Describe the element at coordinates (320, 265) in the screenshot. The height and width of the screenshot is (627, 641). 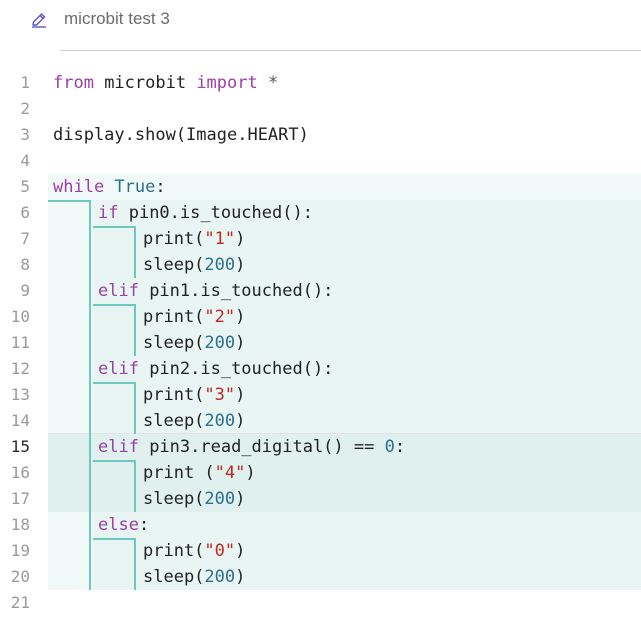
I see `code-line: 8 sleep(200)` at that location.